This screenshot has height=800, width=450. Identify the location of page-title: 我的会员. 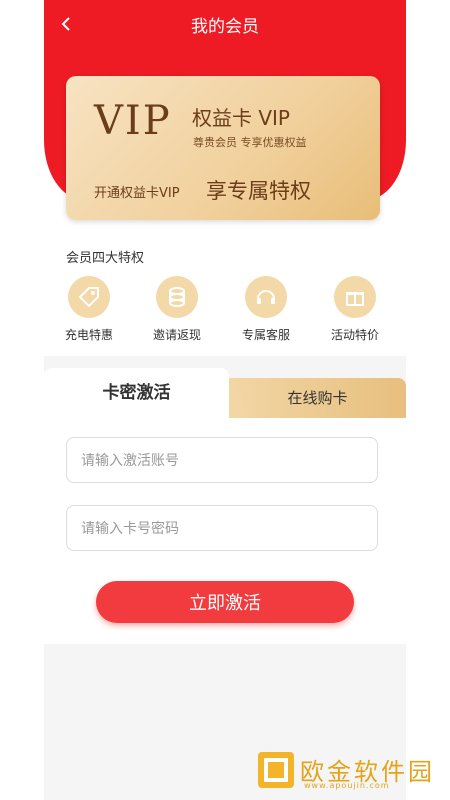
(225, 27).